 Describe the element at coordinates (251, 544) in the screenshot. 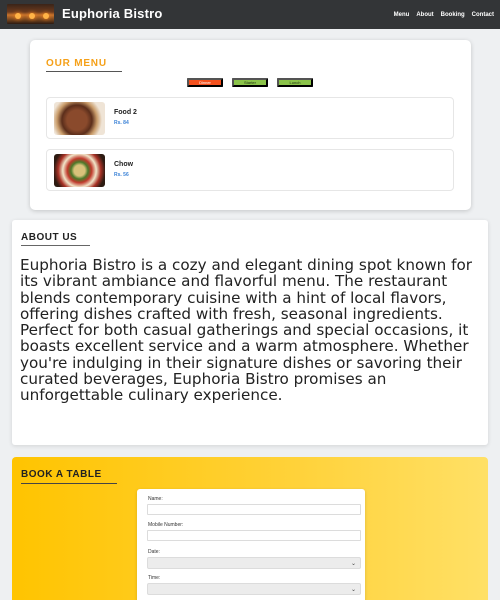

I see `booking-form: Name: Mobile Number: Date: ⌄ Time: ⌄` at that location.